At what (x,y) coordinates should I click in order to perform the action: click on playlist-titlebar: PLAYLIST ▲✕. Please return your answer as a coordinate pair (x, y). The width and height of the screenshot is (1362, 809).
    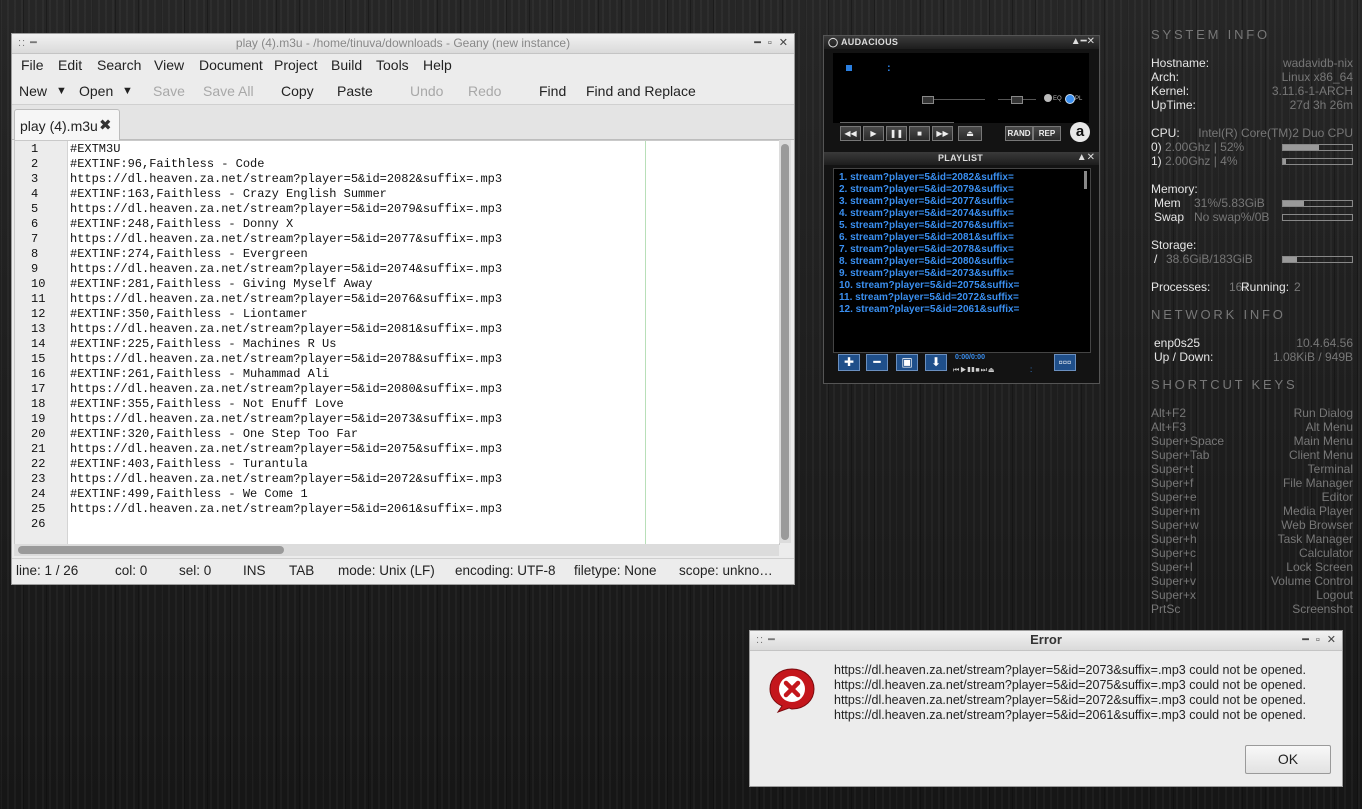
    Looking at the image, I should click on (961, 158).